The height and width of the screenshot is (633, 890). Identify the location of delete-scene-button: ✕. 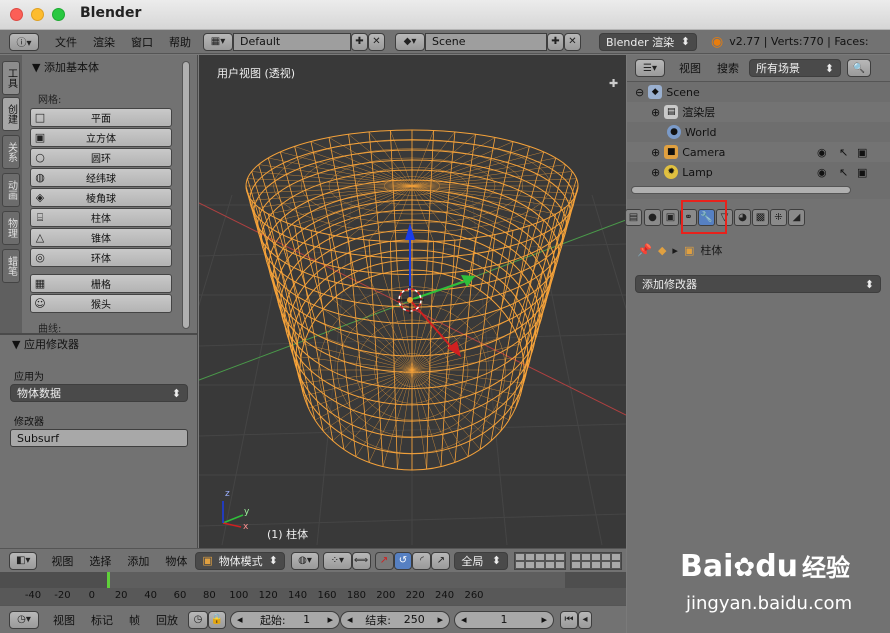
(572, 41).